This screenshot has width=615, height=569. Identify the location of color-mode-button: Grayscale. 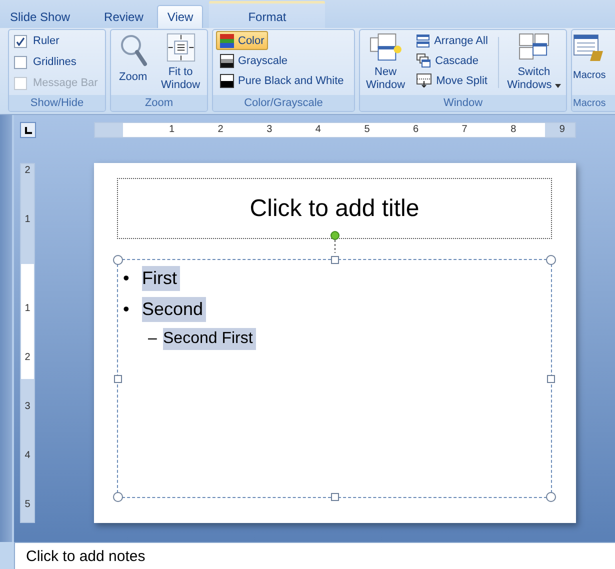
(254, 60).